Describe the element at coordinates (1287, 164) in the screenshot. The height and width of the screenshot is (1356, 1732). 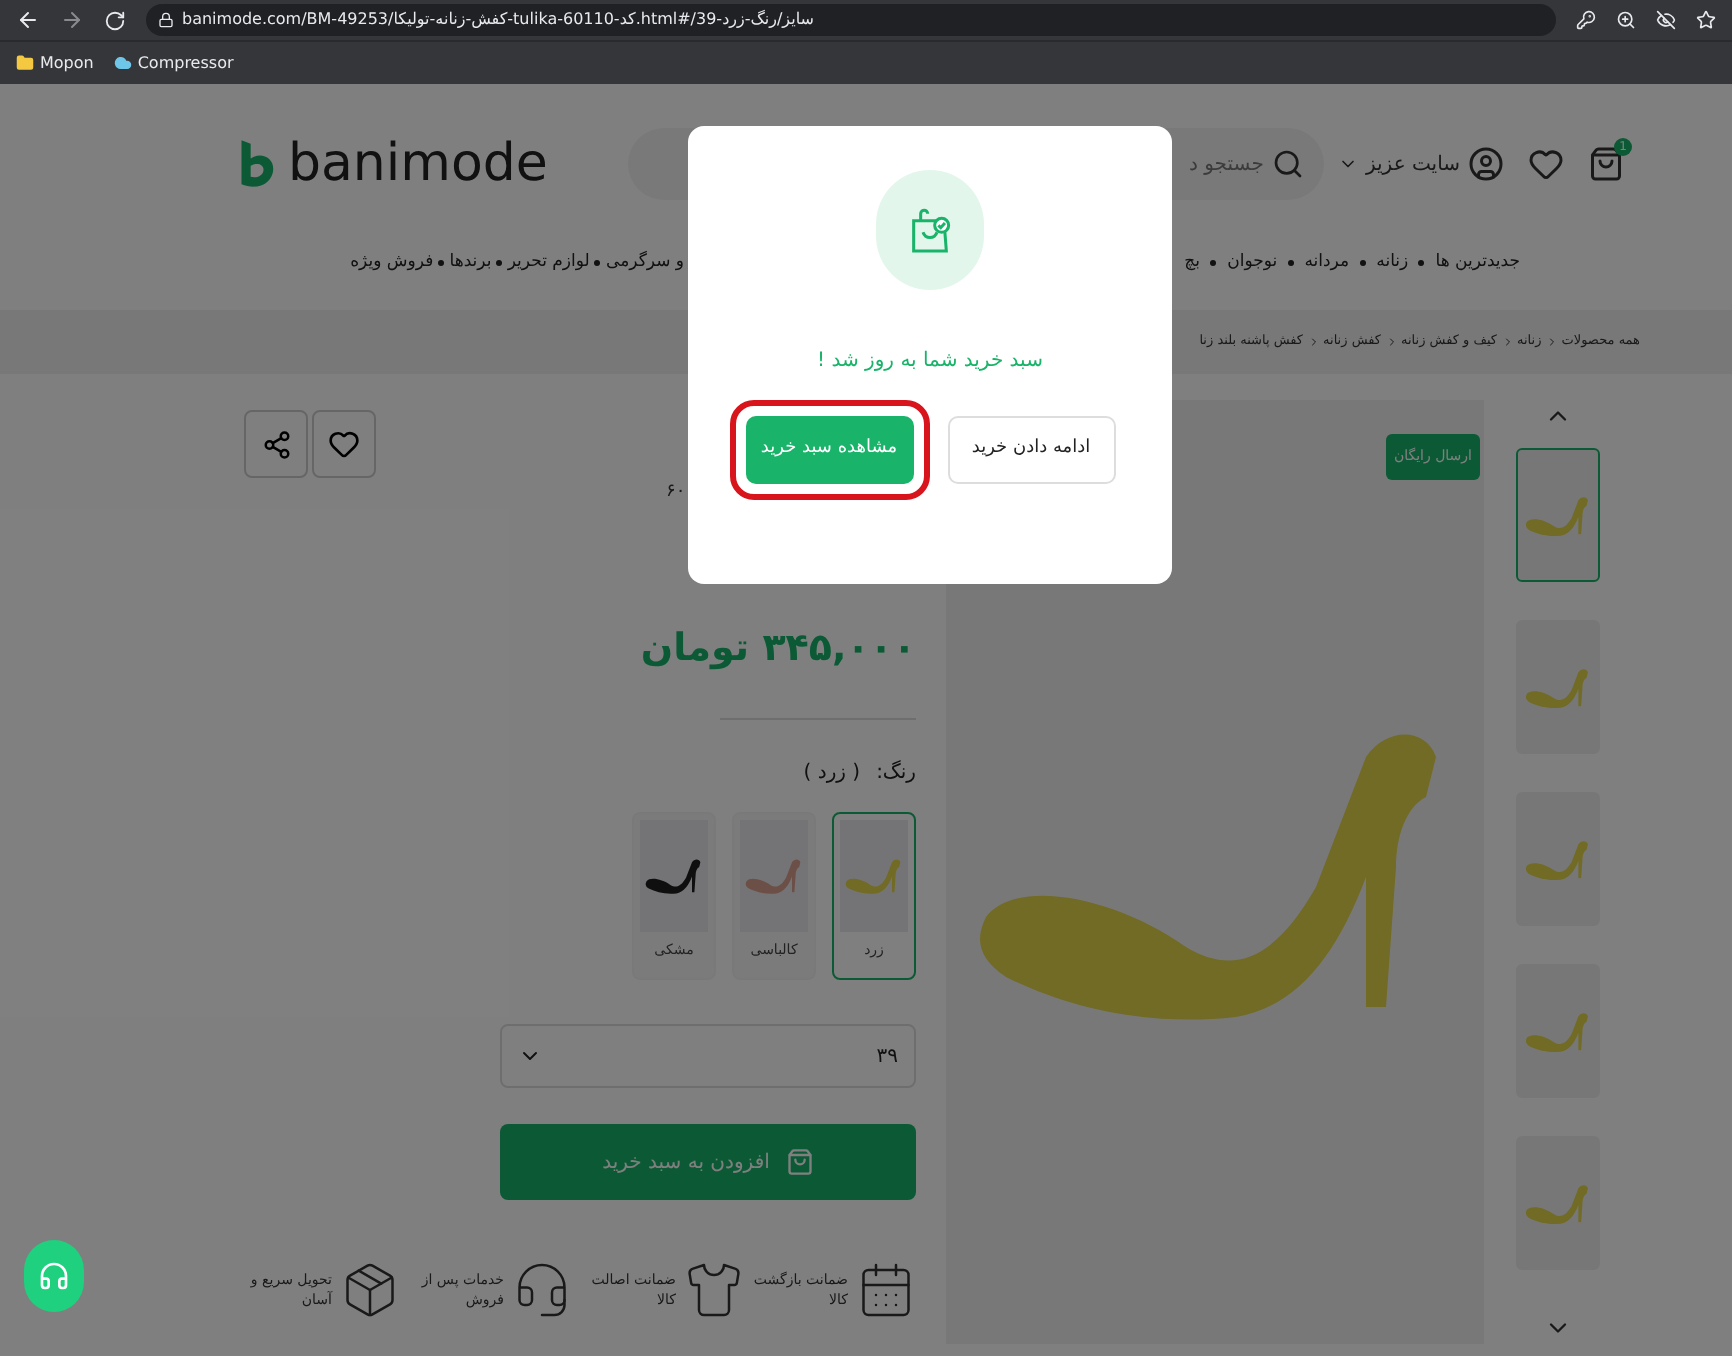
I see `search-icon` at that location.